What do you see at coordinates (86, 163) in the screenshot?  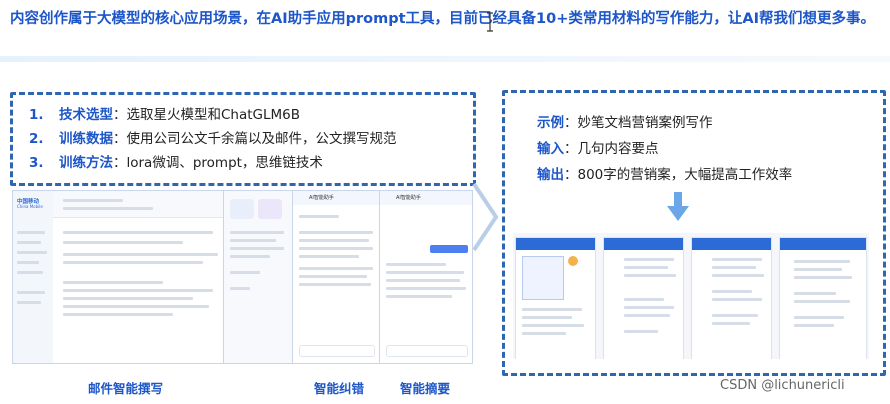 I see `item-label: 训练方法` at bounding box center [86, 163].